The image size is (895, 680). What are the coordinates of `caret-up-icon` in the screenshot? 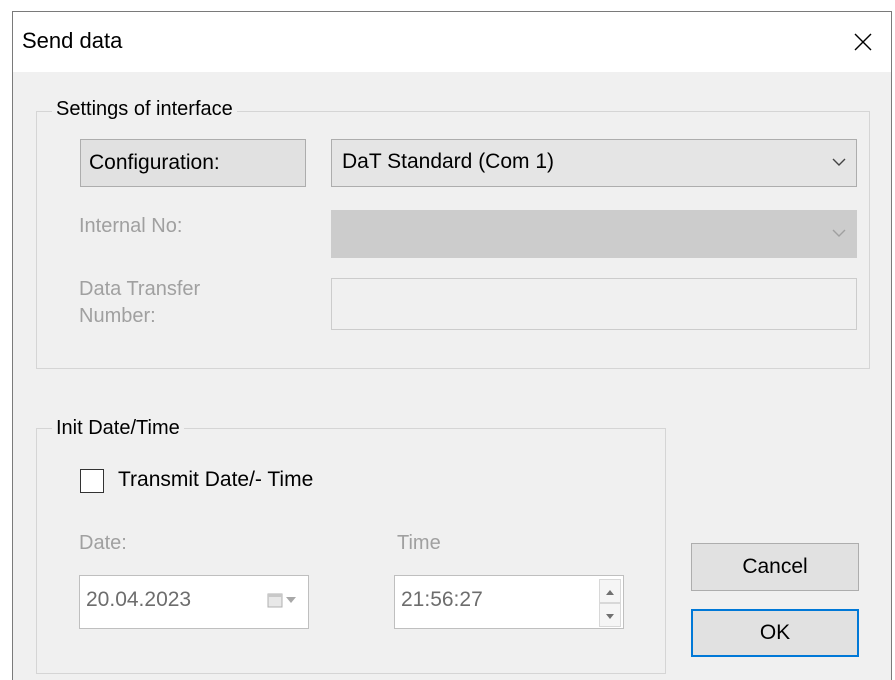 It's located at (610, 591).